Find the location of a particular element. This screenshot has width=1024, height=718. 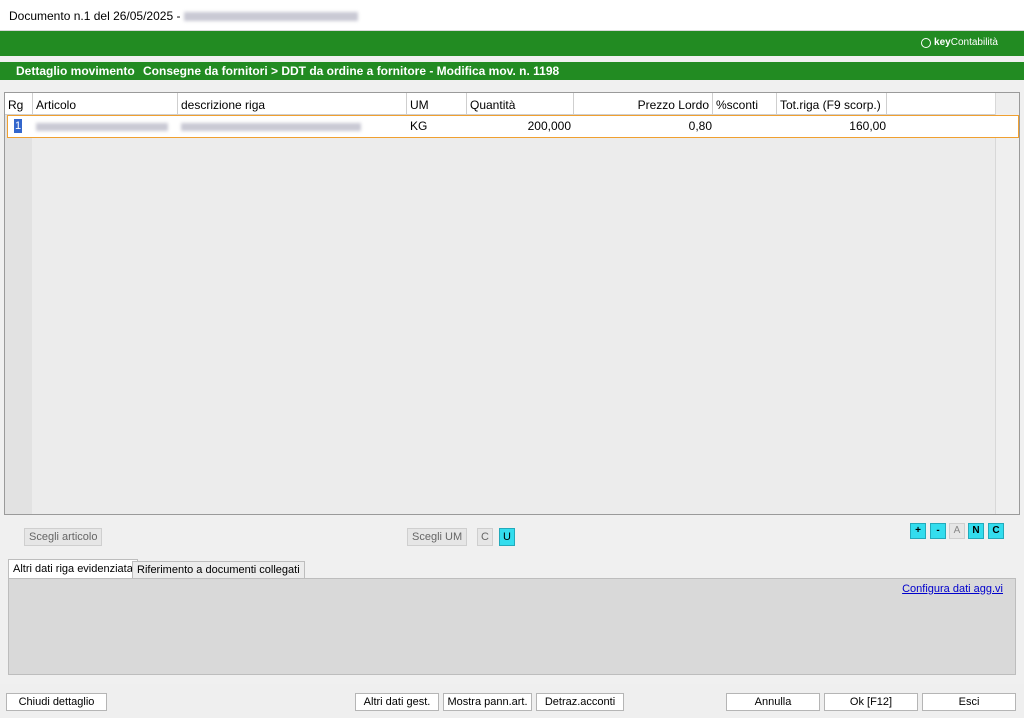

scegli-articolo-button: Scegli articolo is located at coordinates (63, 537).